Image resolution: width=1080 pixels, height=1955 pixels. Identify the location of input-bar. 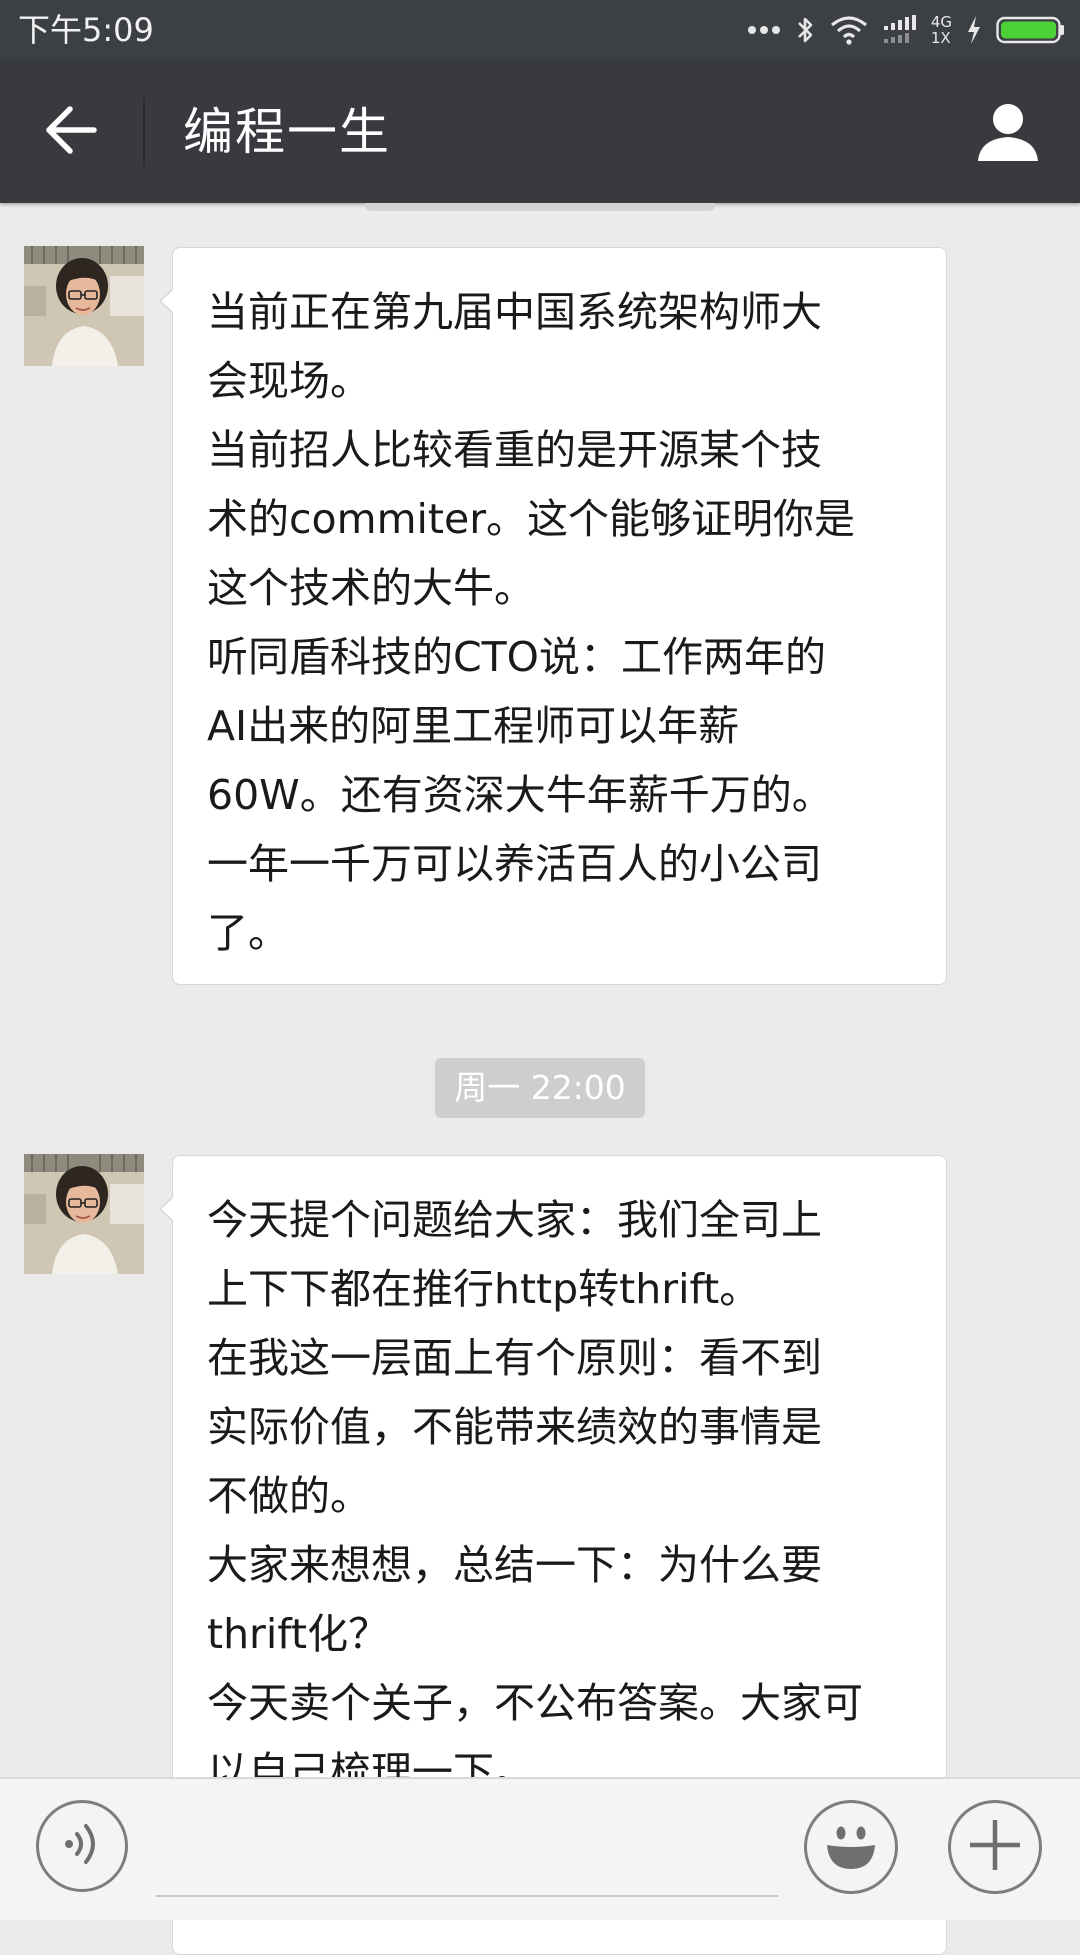
(540, 1848).